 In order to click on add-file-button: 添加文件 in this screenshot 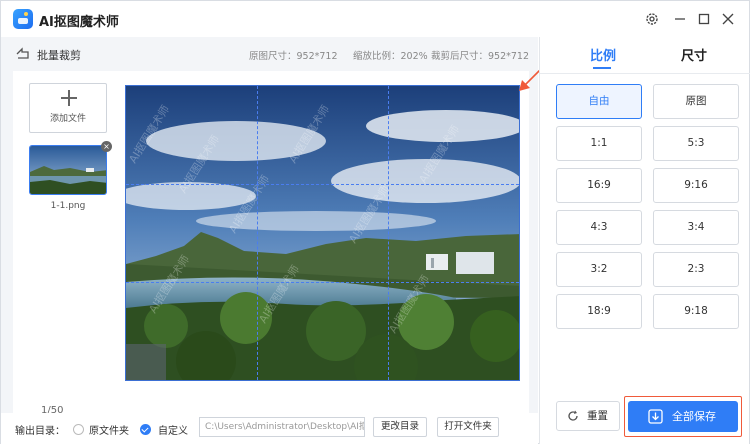, I will do `click(68, 108)`.